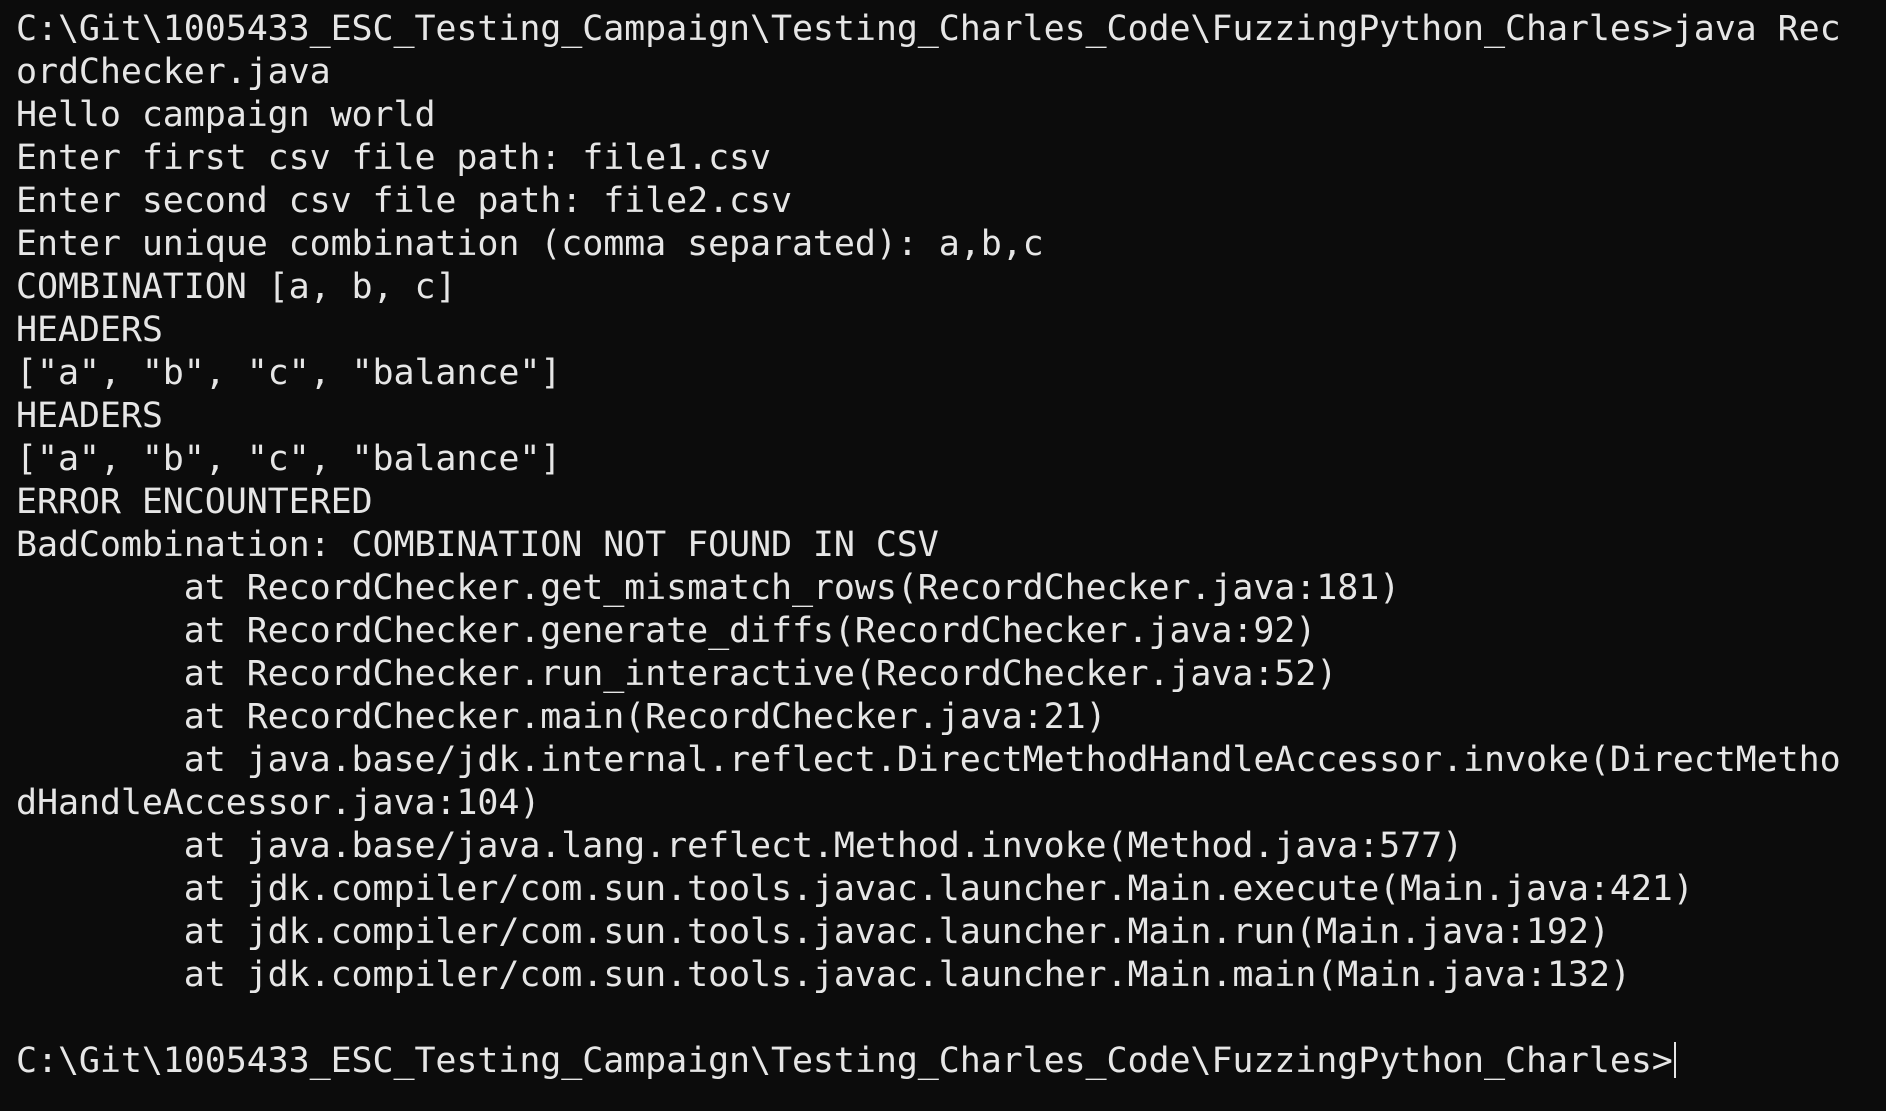  What do you see at coordinates (226, 115) in the screenshot?
I see `terminal-line: Hello campaign world` at bounding box center [226, 115].